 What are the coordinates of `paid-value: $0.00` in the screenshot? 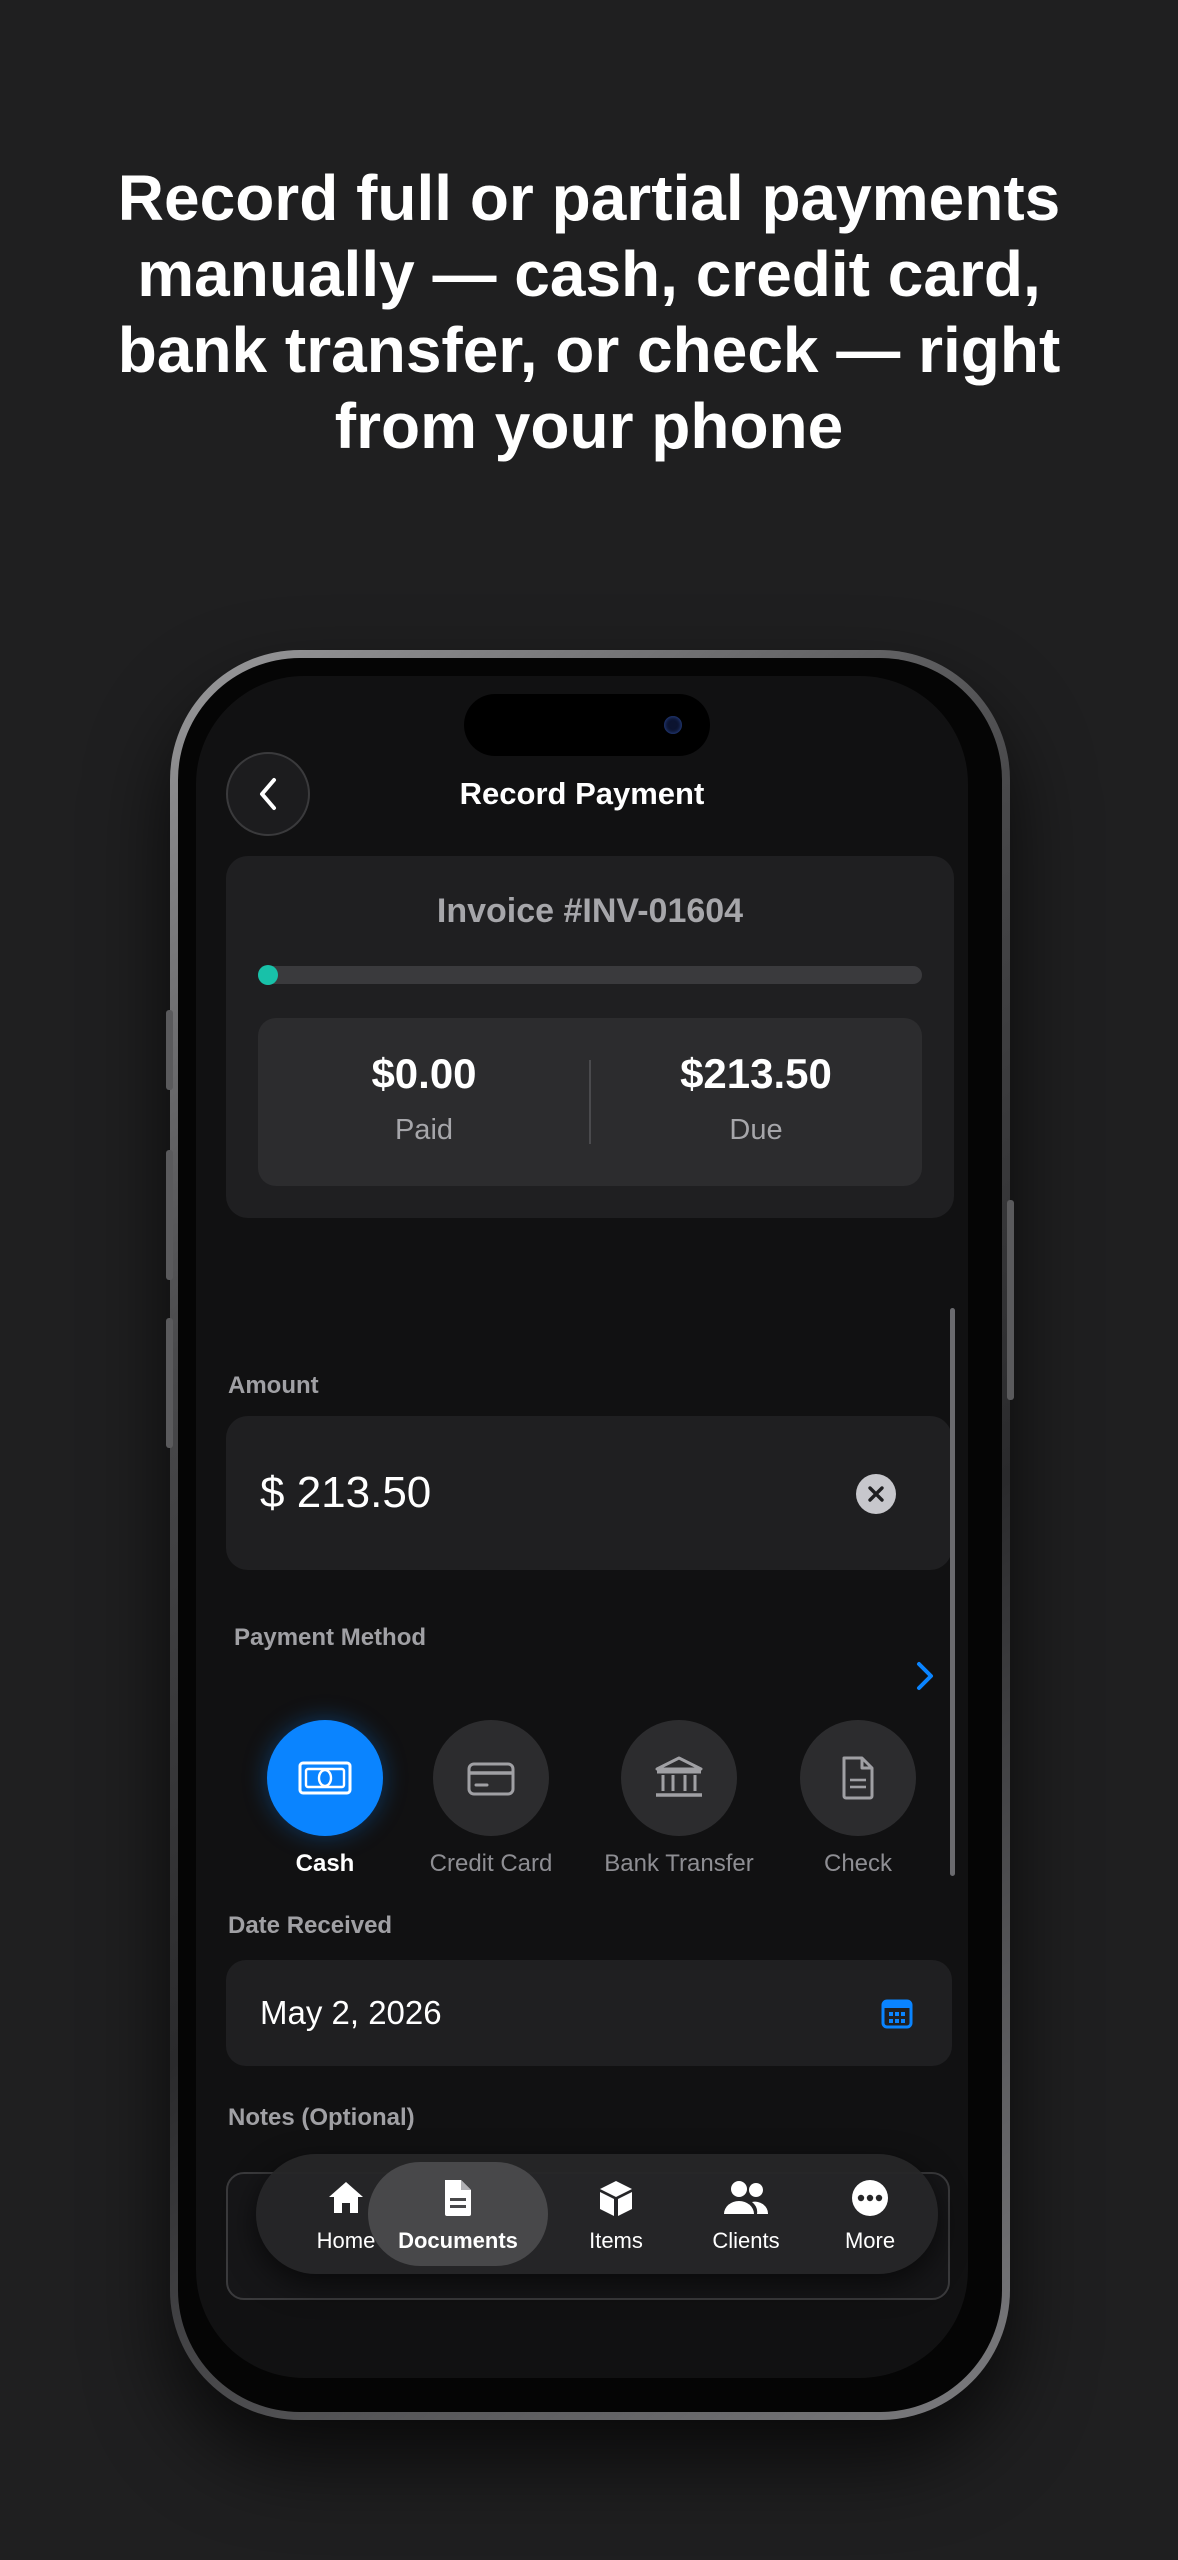 It's located at (424, 1073).